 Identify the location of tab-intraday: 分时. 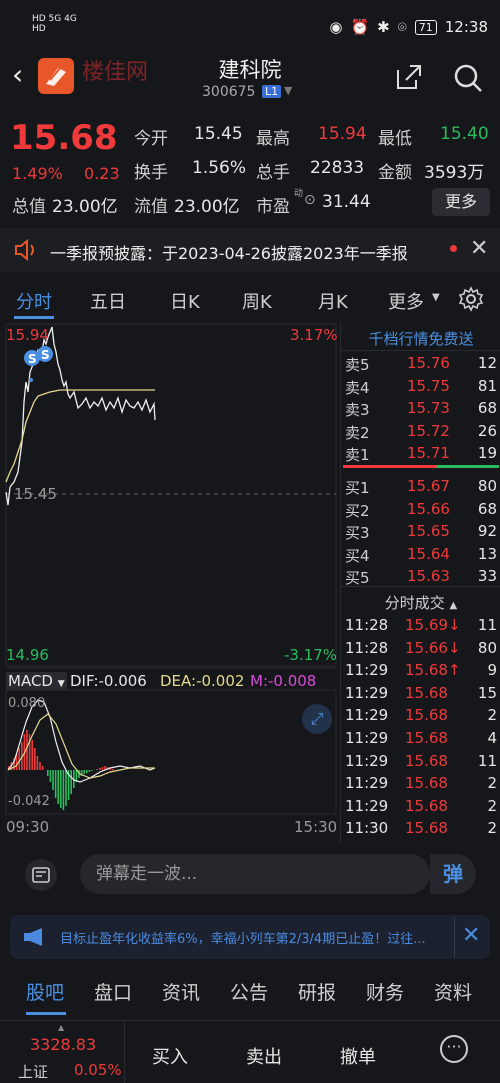
(34, 301).